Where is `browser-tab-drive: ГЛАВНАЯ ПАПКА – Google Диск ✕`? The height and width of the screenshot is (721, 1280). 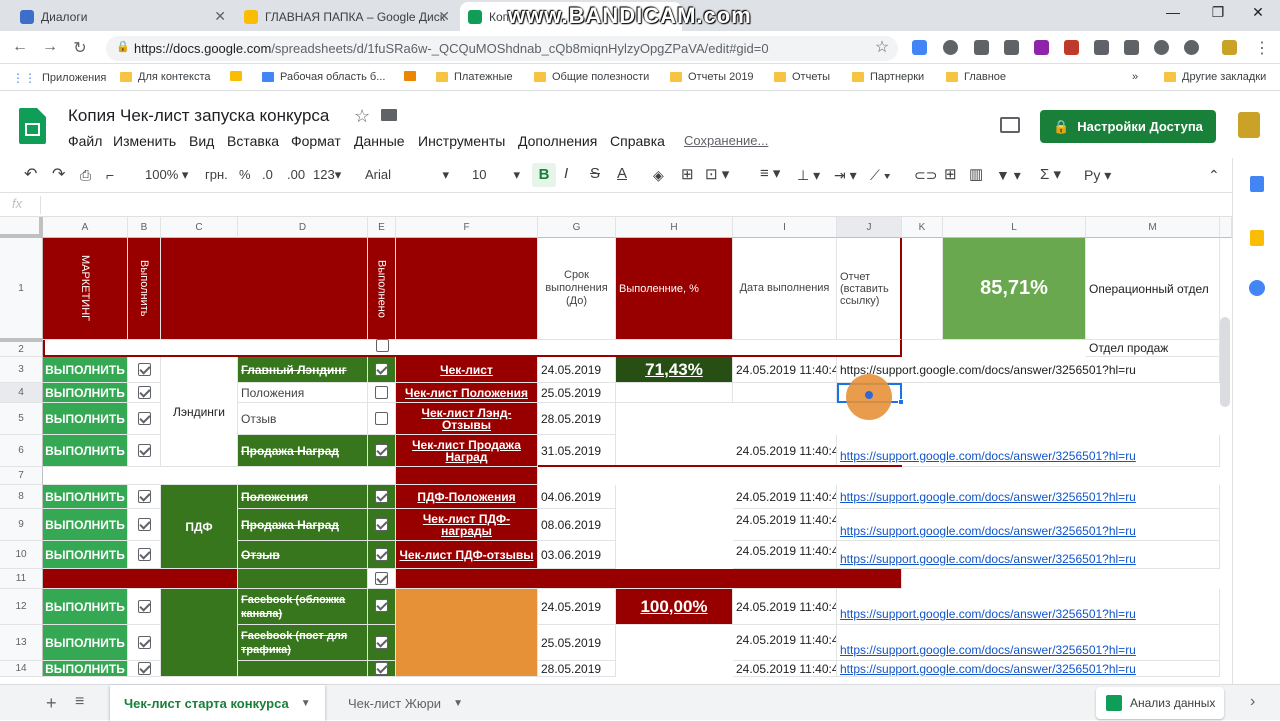 browser-tab-drive: ГЛАВНАЯ ПАПКА – Google Диск ✕ is located at coordinates (347, 16).